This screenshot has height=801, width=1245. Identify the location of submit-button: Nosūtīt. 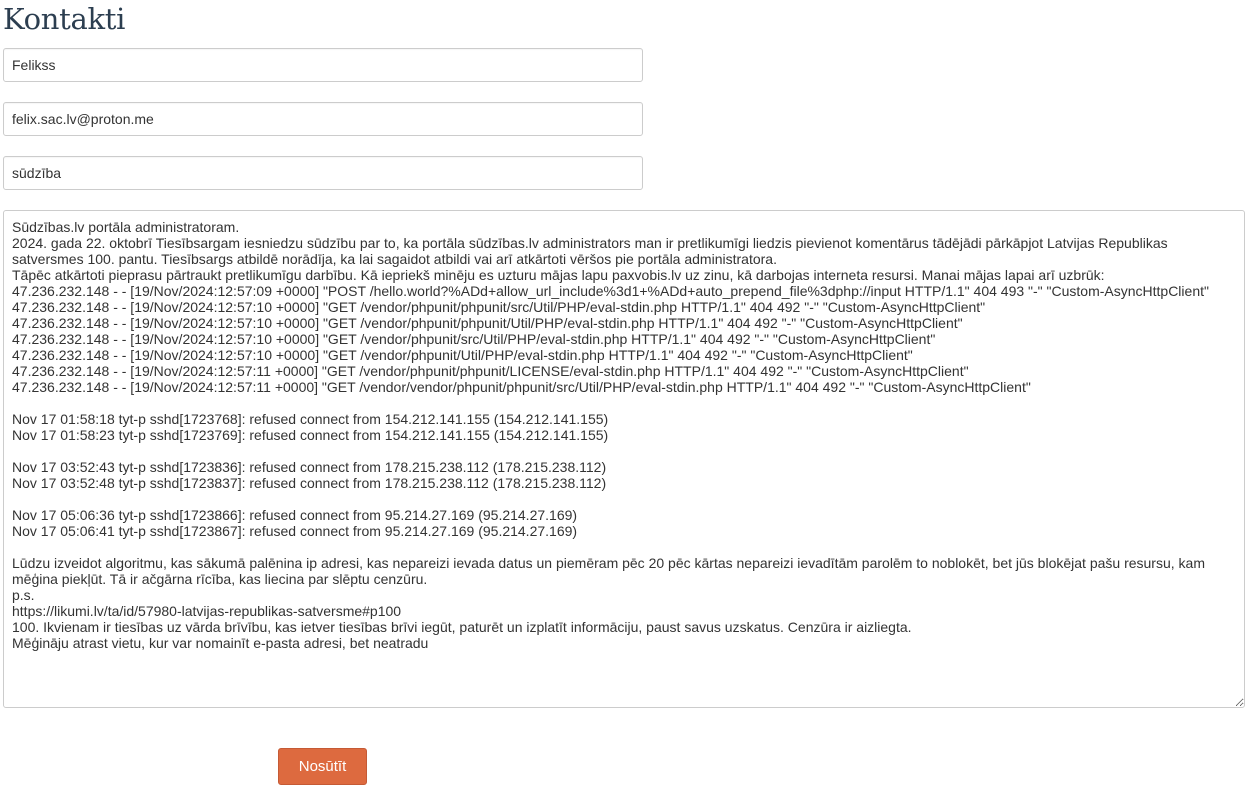
(322, 766).